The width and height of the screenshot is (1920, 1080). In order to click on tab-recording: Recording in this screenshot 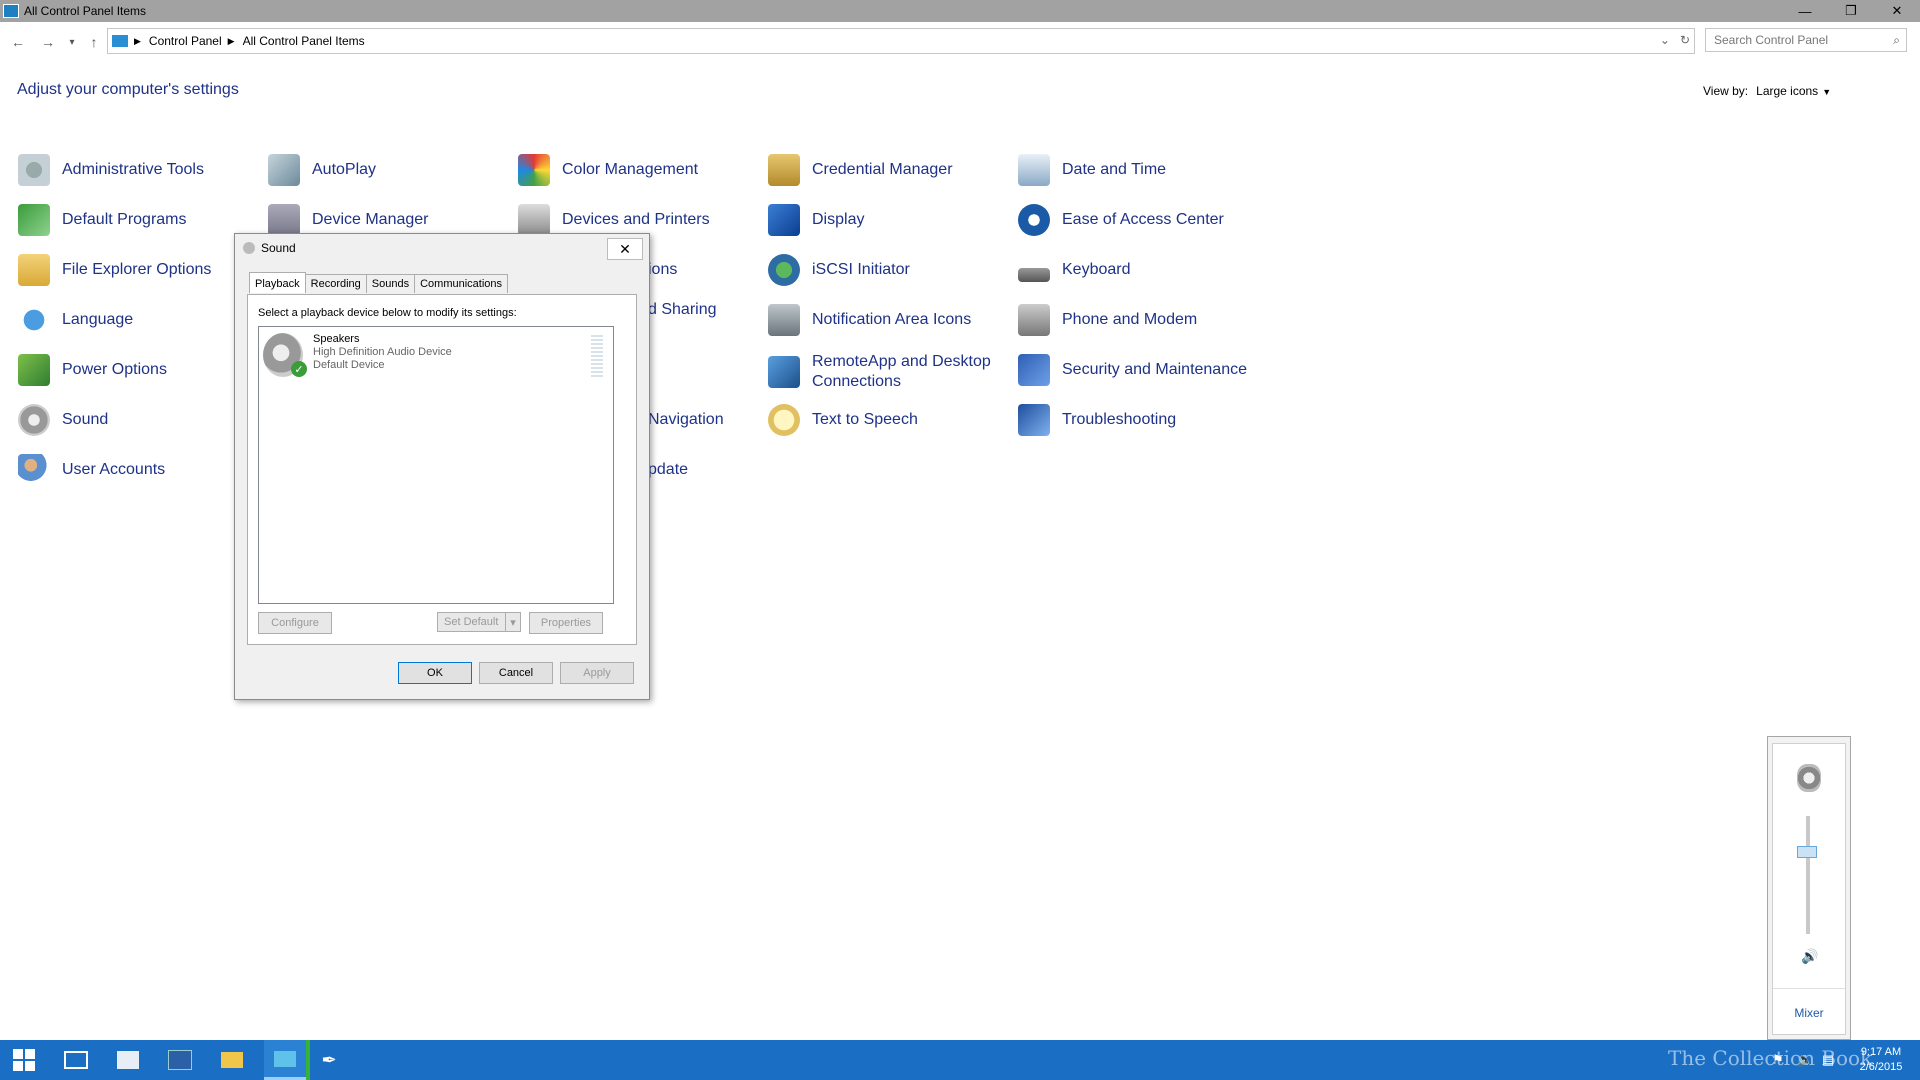, I will do `click(335, 283)`.